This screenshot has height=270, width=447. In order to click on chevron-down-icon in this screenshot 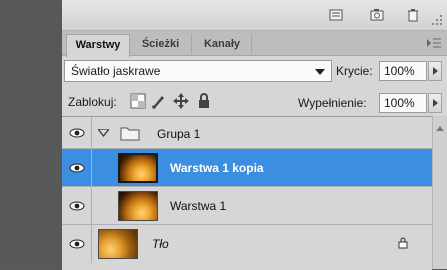, I will do `click(320, 72)`.